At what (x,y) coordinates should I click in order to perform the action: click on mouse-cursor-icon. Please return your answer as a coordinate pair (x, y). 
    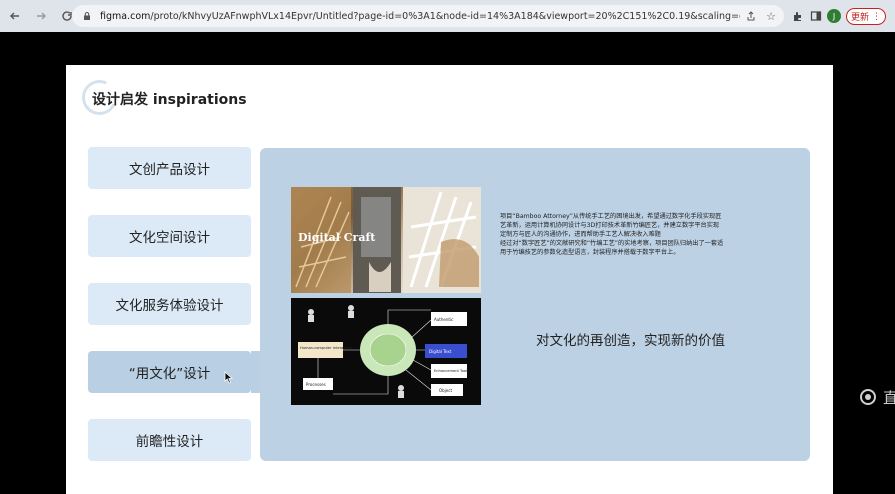
    Looking at the image, I should click on (228, 377).